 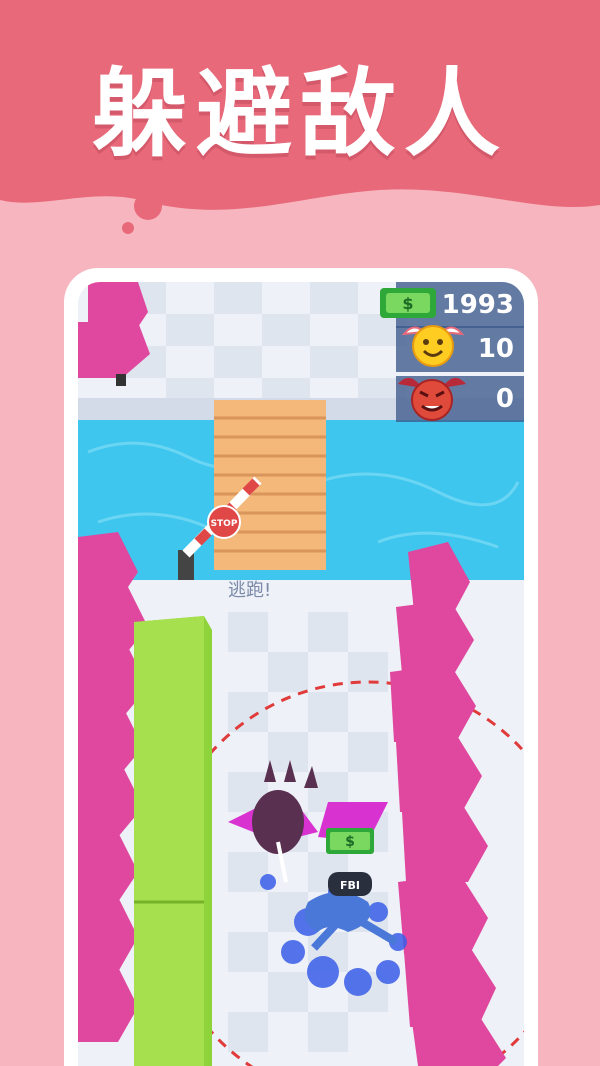 I want to click on devil-count: 0, so click(x=504, y=399).